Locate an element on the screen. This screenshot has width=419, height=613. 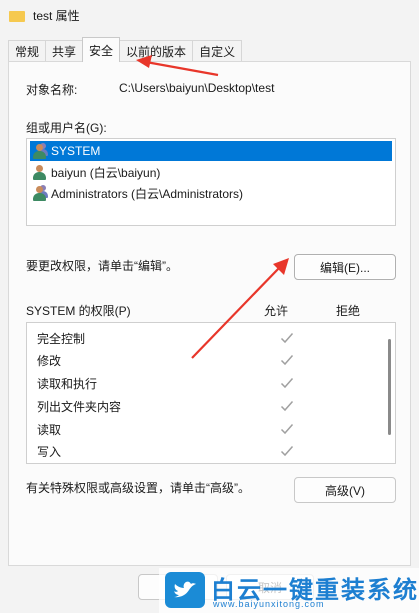
list-item-system: SYSTEM is located at coordinates (211, 151).